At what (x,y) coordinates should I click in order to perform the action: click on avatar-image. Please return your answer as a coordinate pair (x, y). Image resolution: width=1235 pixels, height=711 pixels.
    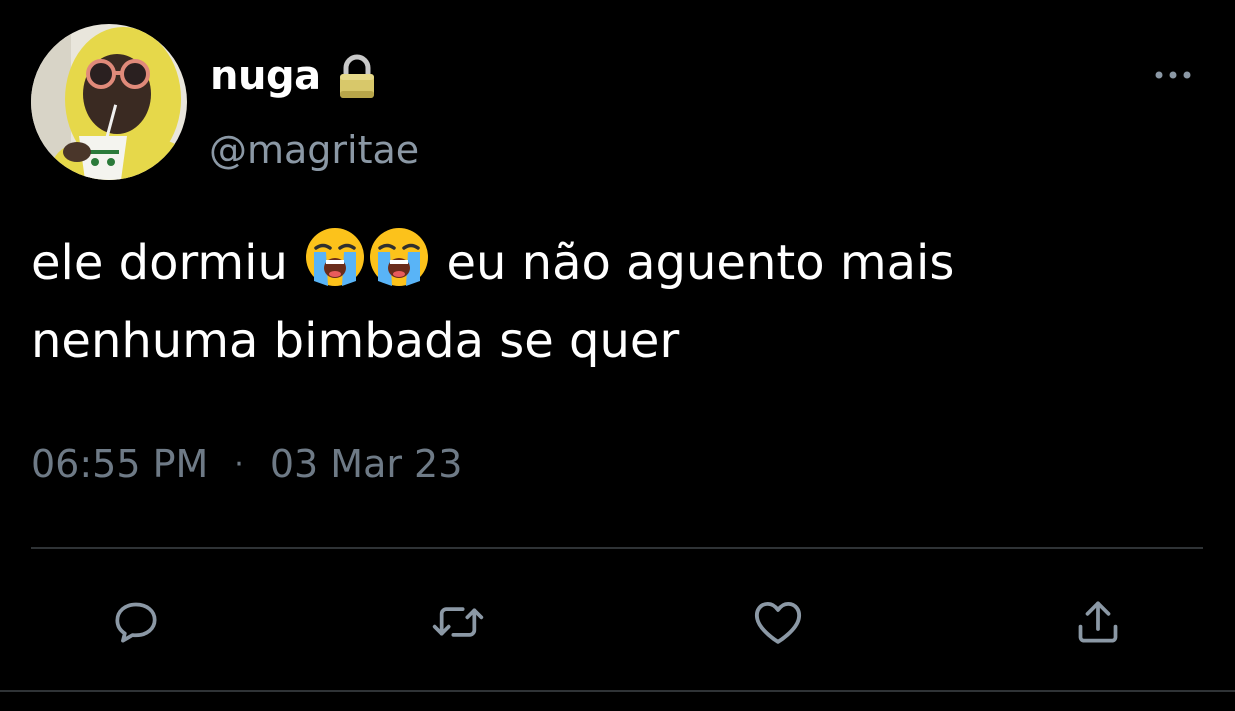
    Looking at the image, I should click on (109, 102).